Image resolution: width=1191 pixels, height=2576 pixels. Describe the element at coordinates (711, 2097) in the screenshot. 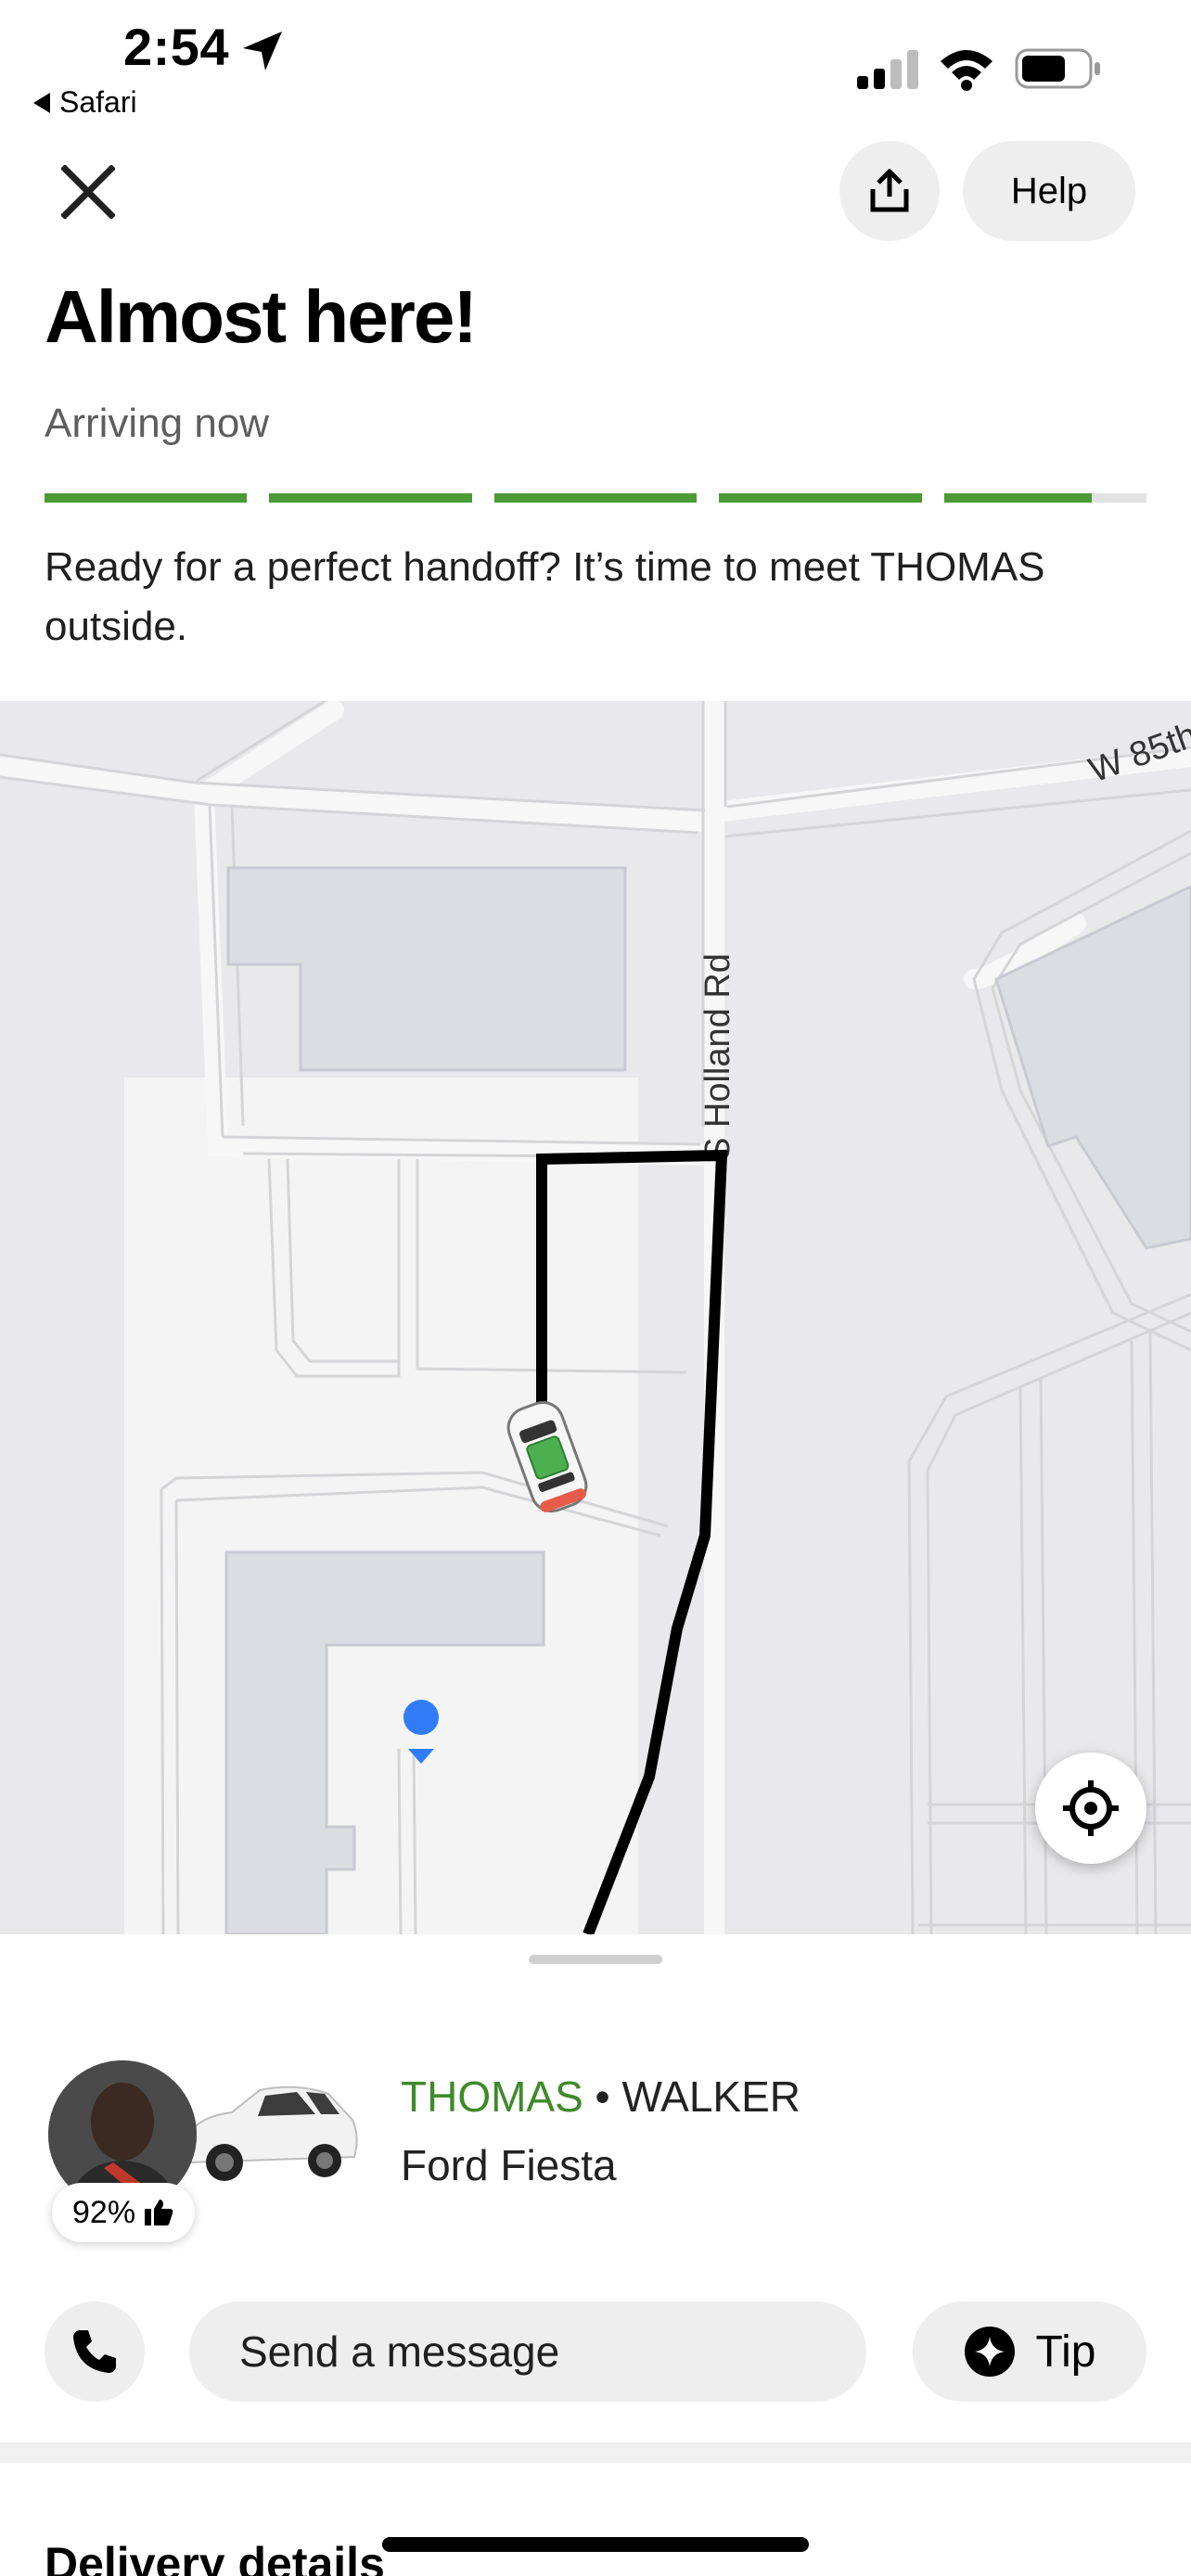

I see `driver-last-name: WALKER` at that location.